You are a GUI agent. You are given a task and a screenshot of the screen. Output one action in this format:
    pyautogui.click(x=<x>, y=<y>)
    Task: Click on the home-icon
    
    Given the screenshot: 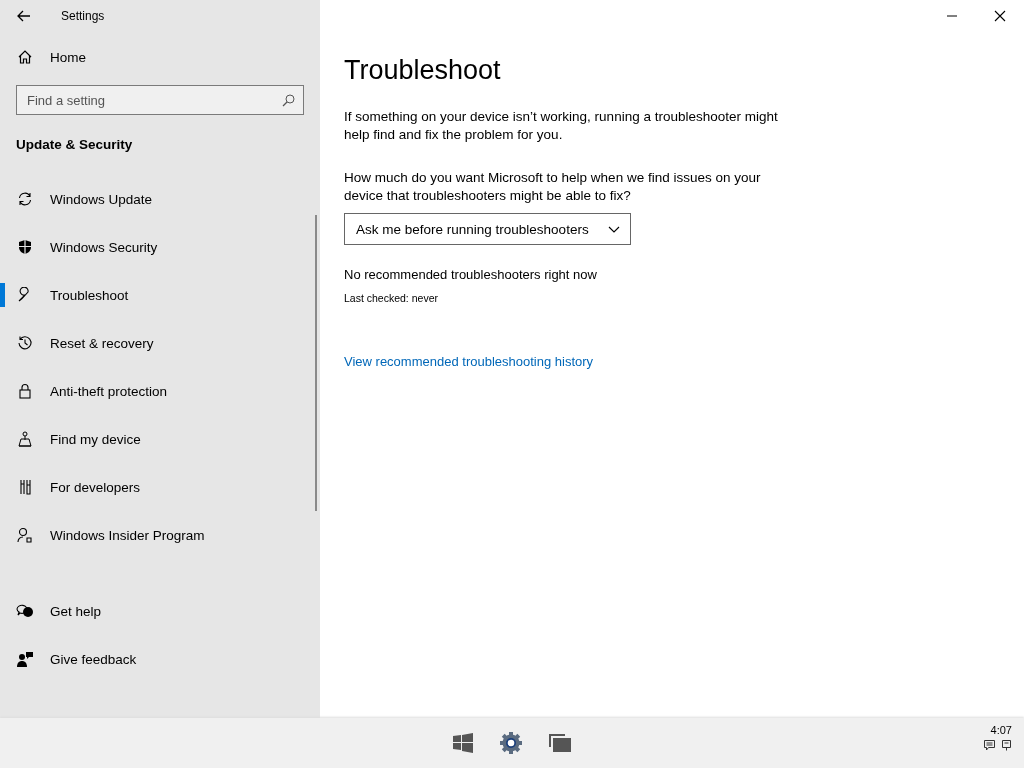 What is the action you would take?
    pyautogui.click(x=25, y=57)
    